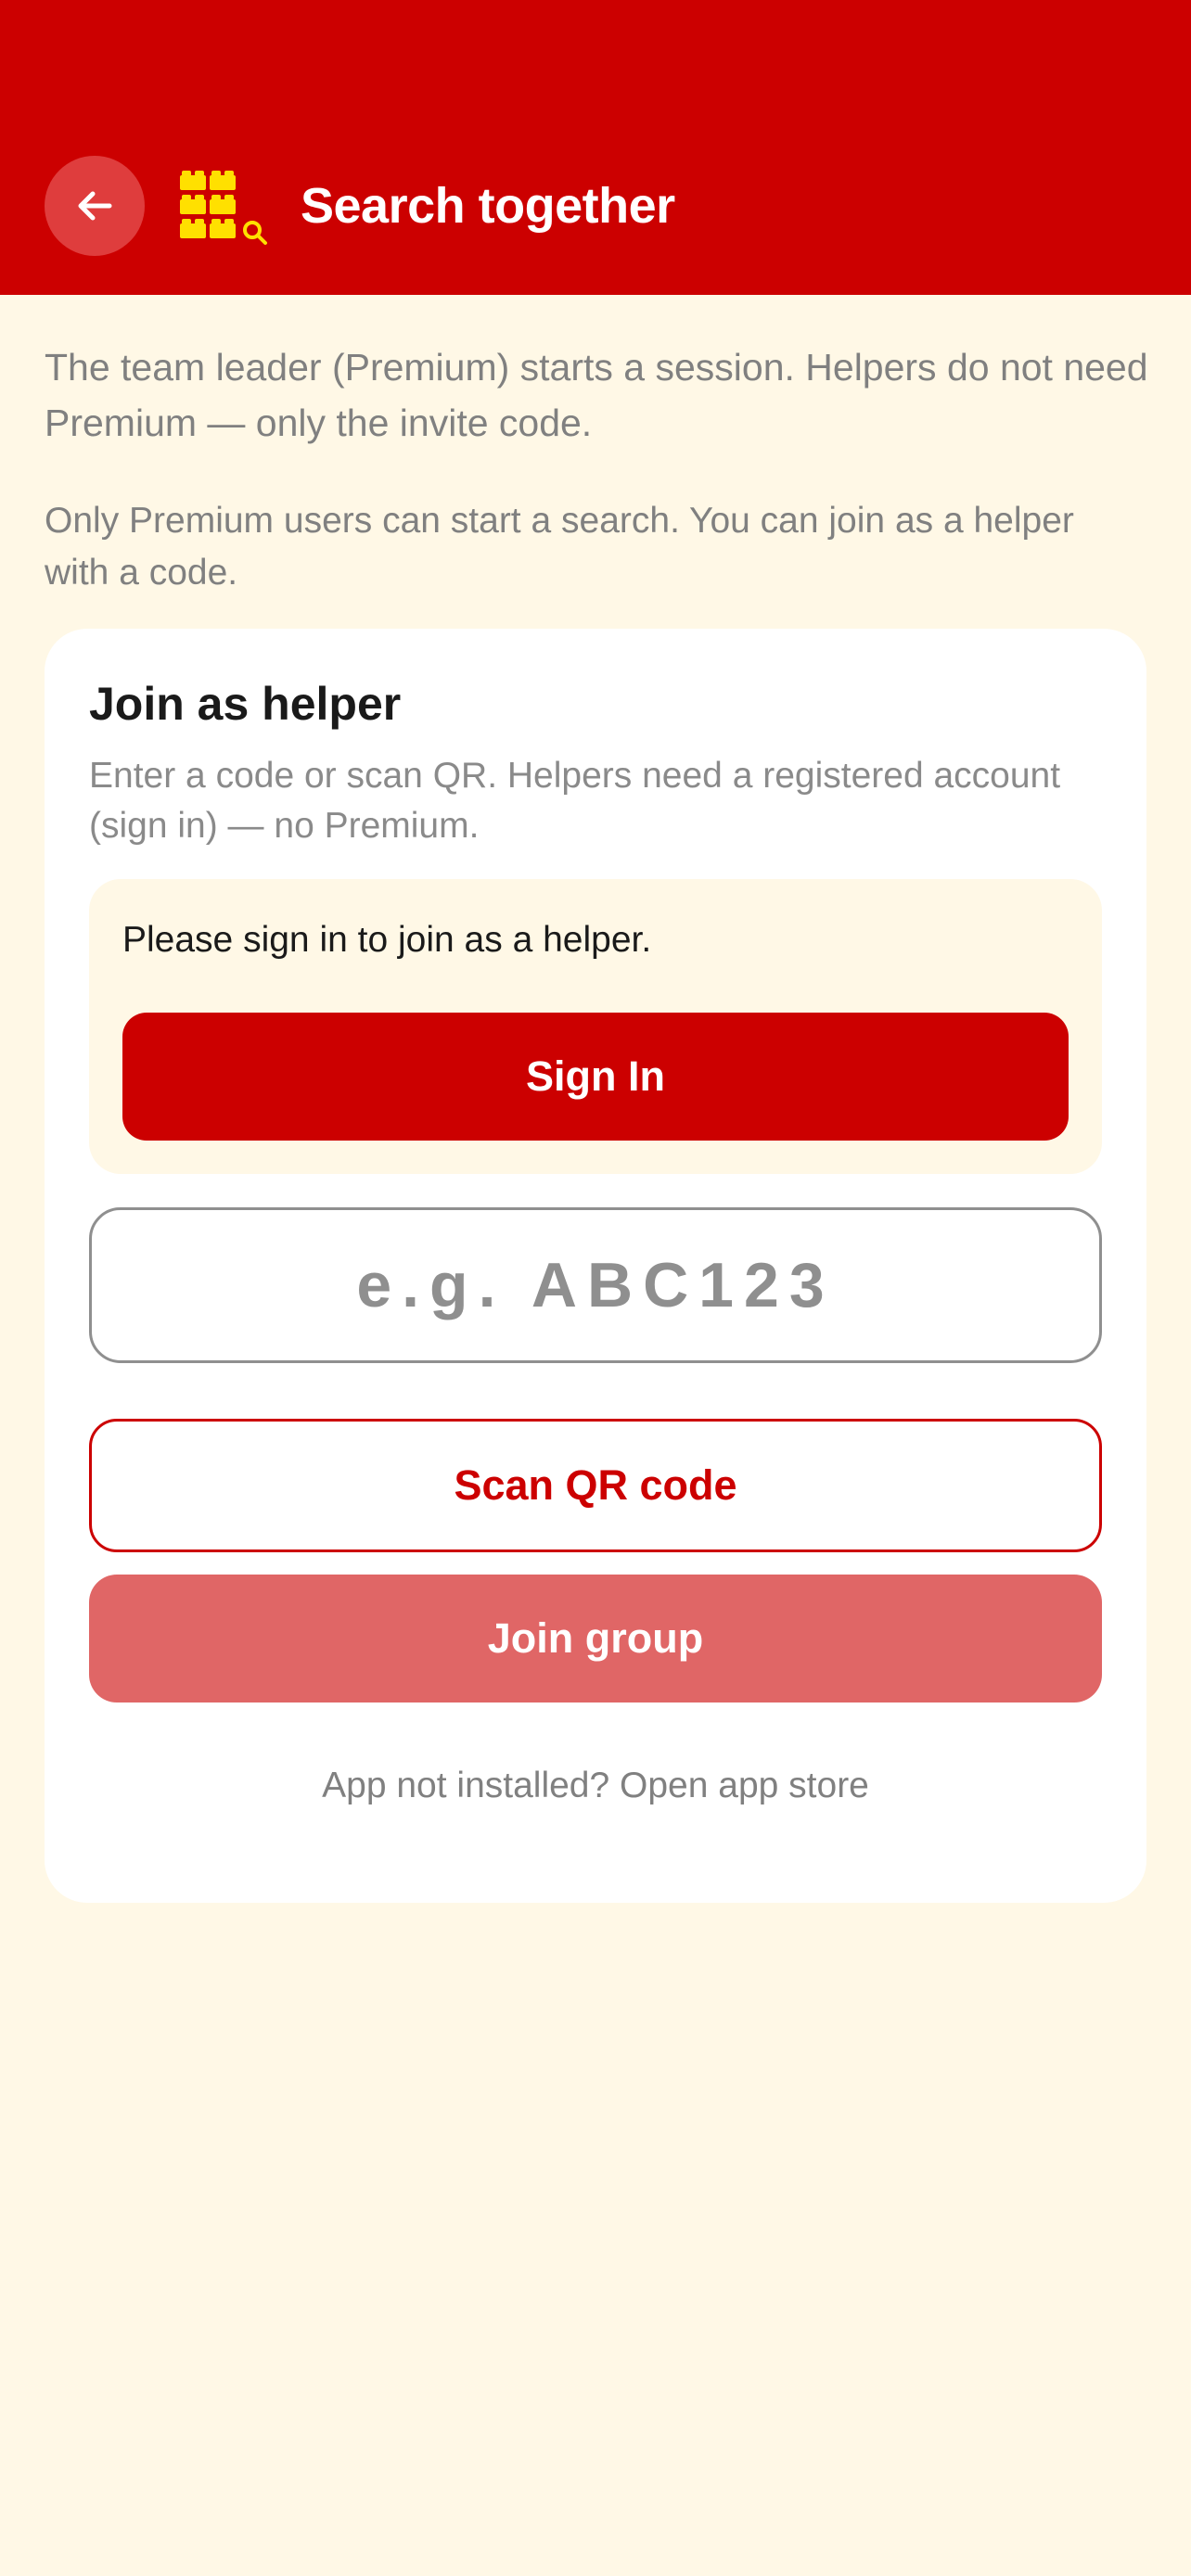 The width and height of the screenshot is (1191, 2576). What do you see at coordinates (595, 1285) in the screenshot?
I see `invite-code-input` at bounding box center [595, 1285].